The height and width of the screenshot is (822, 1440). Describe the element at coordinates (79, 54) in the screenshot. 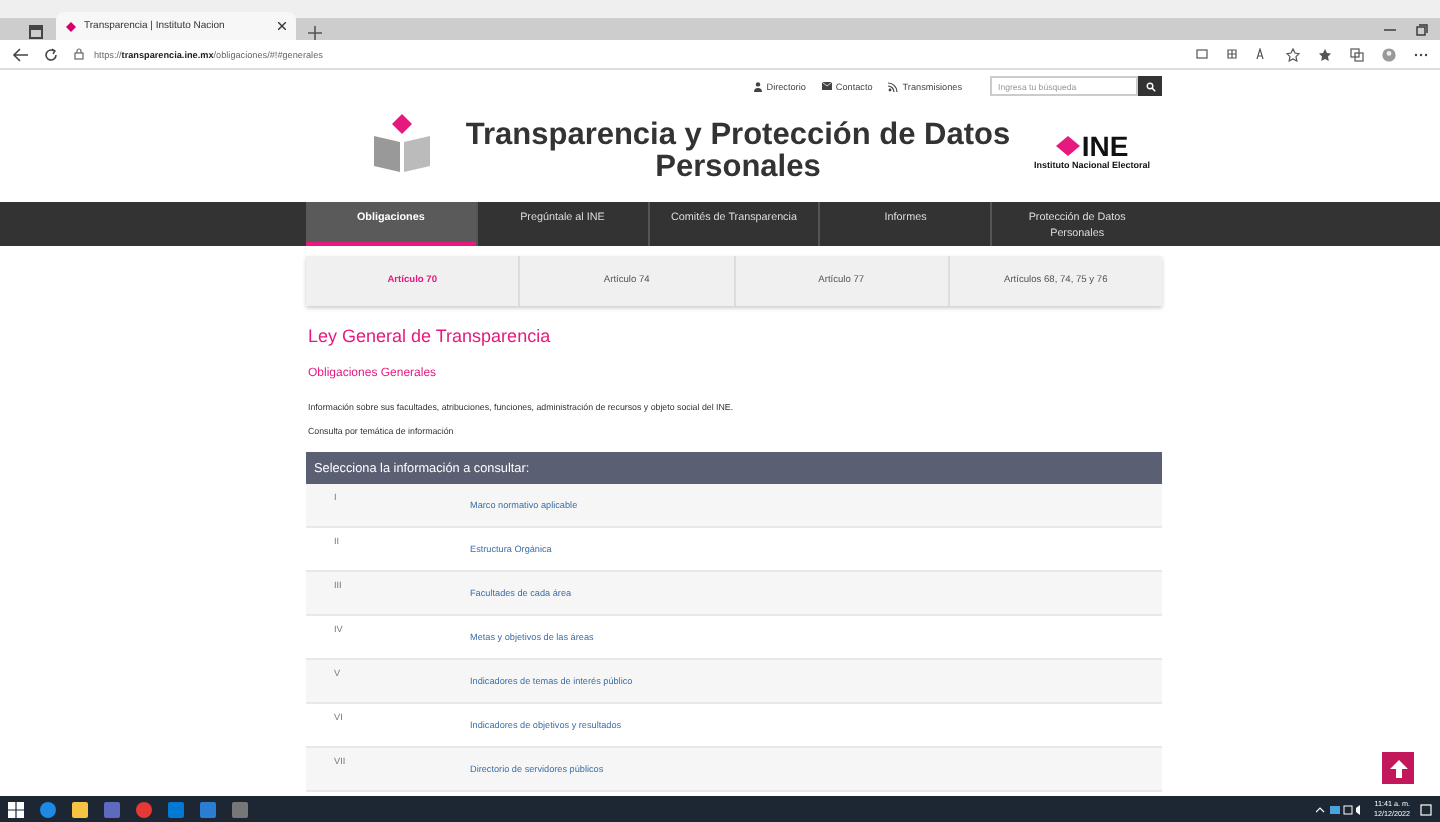

I see `lock-icon` at that location.